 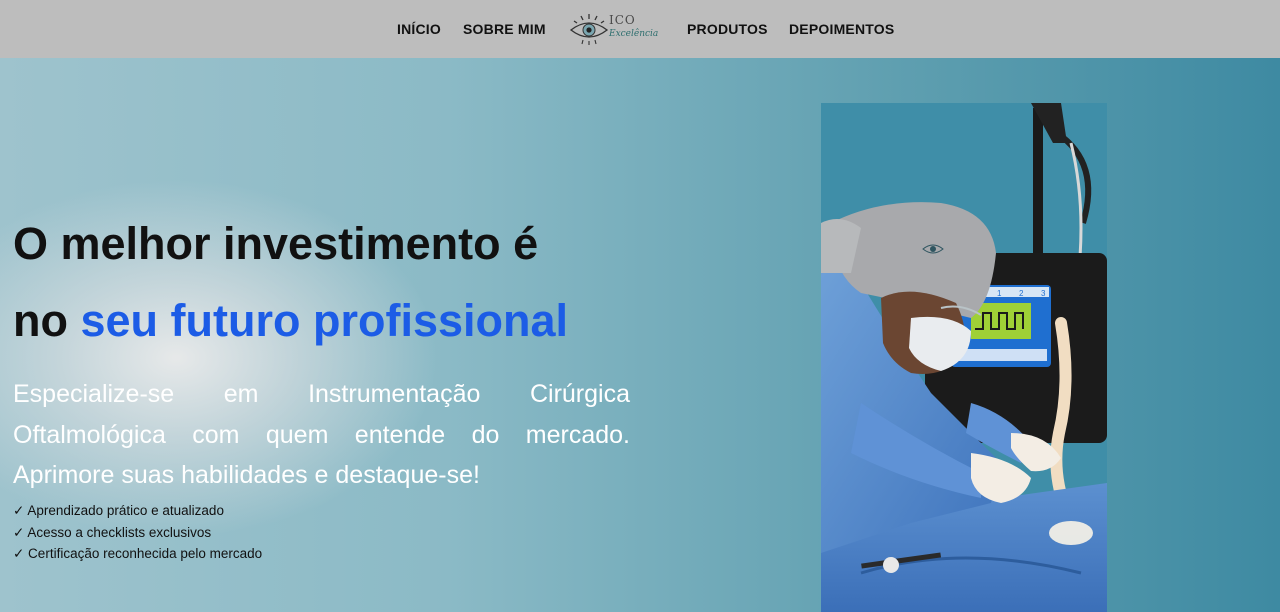 I want to click on nav-link-inicio: INÍCIO, so click(x=419, y=29).